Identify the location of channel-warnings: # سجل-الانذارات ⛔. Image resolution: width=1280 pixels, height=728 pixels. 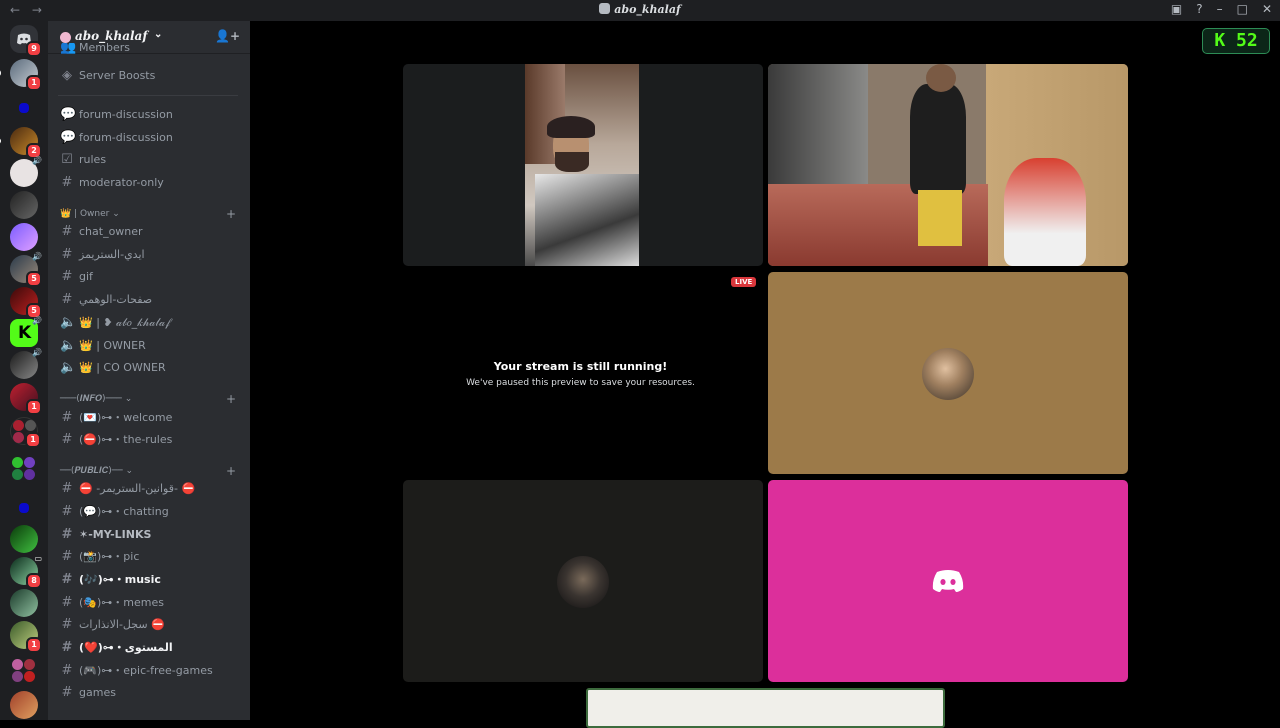
(149, 625).